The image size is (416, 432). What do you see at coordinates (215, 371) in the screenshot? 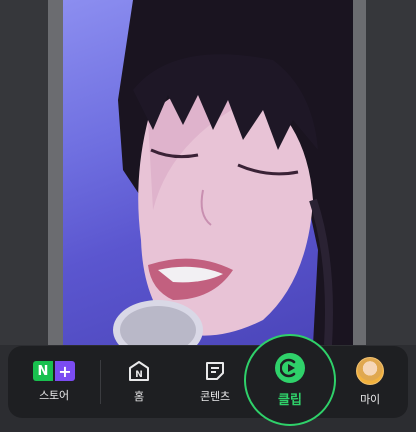
I see `contents-icon` at bounding box center [215, 371].